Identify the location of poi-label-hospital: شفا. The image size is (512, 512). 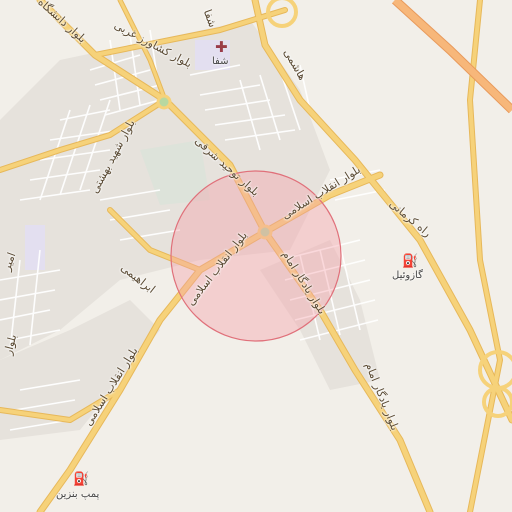
(220, 61).